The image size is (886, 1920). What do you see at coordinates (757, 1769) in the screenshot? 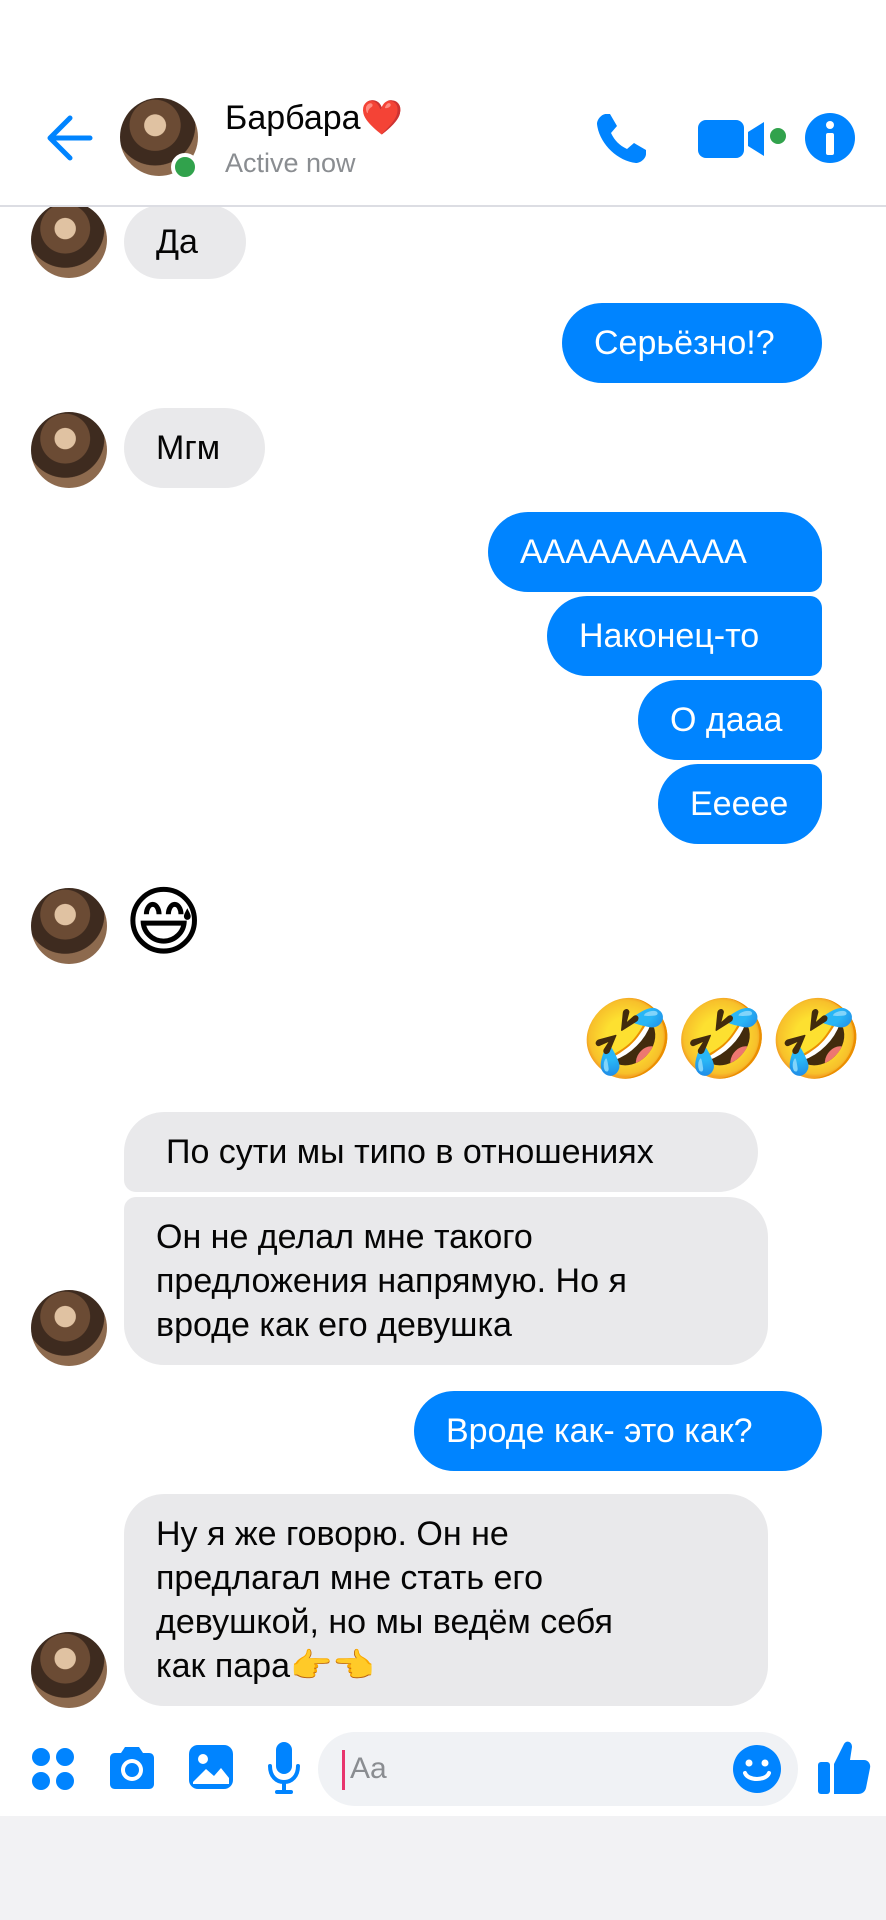
I see `emoji-smile-icon` at bounding box center [757, 1769].